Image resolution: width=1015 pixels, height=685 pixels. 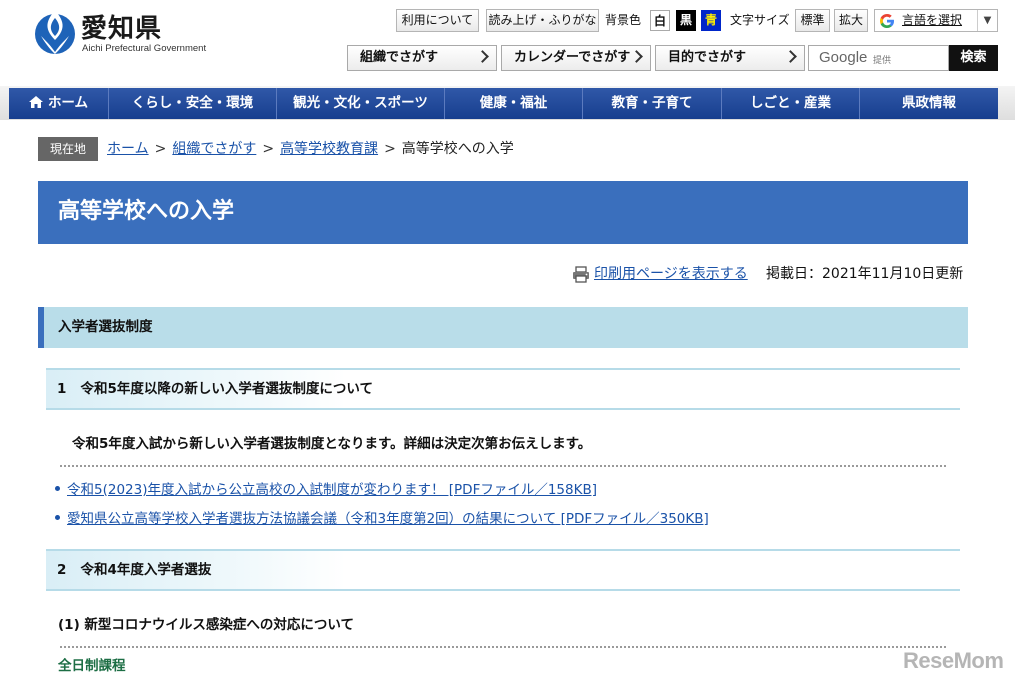 What do you see at coordinates (503, 570) in the screenshot?
I see `subsection-heading-2: 2 令和4年度入学者選抜` at bounding box center [503, 570].